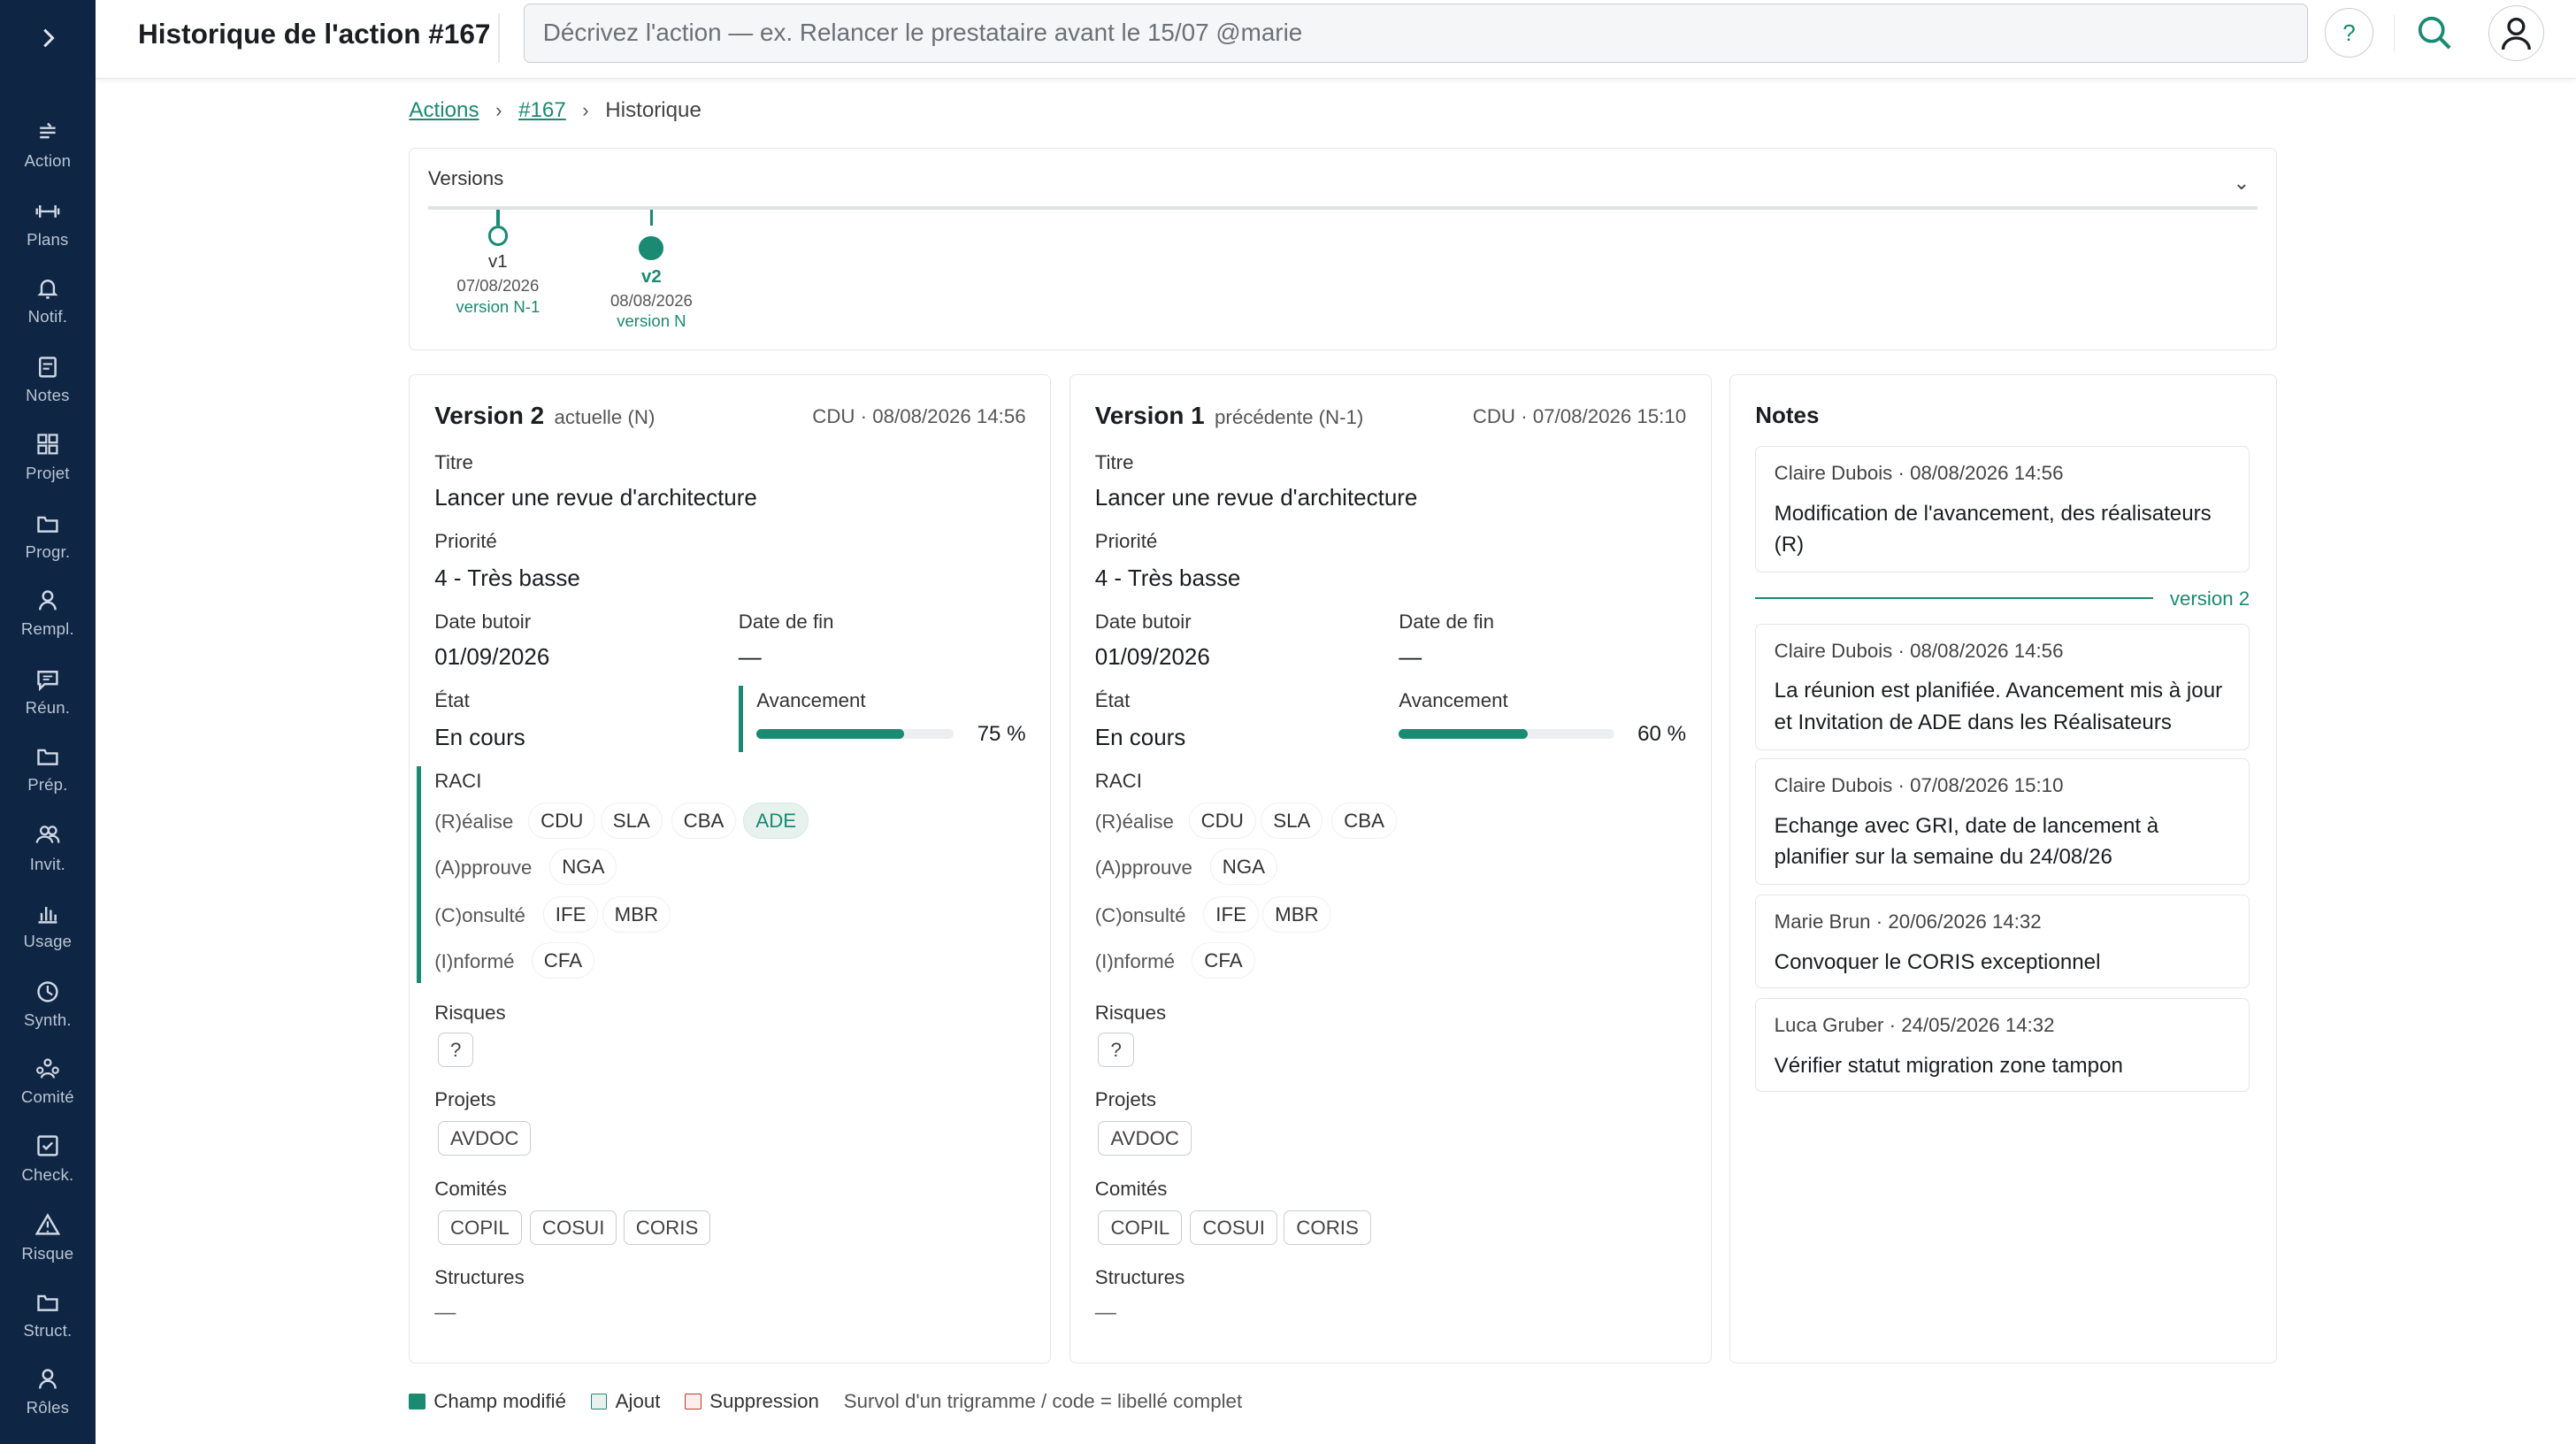 Image resolution: width=2576 pixels, height=1444 pixels. I want to click on card-title: Version 2 actuelle (N), so click(545, 416).